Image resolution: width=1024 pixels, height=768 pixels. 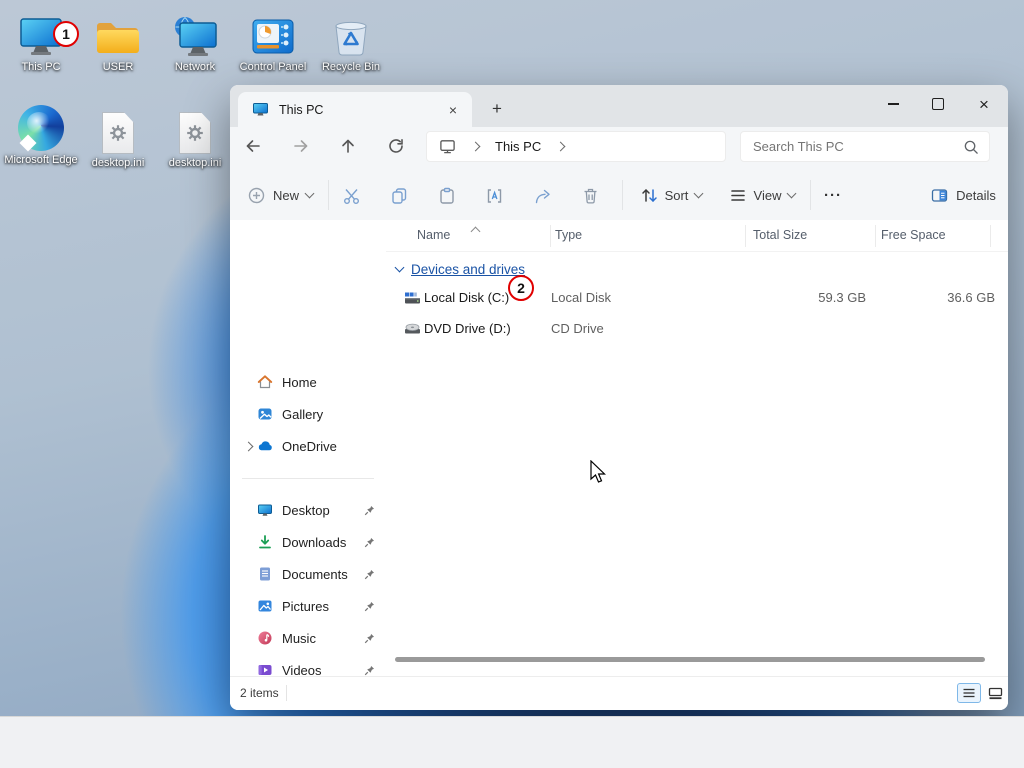 What do you see at coordinates (285, 195) in the screenshot?
I see `new-button-label: New` at bounding box center [285, 195].